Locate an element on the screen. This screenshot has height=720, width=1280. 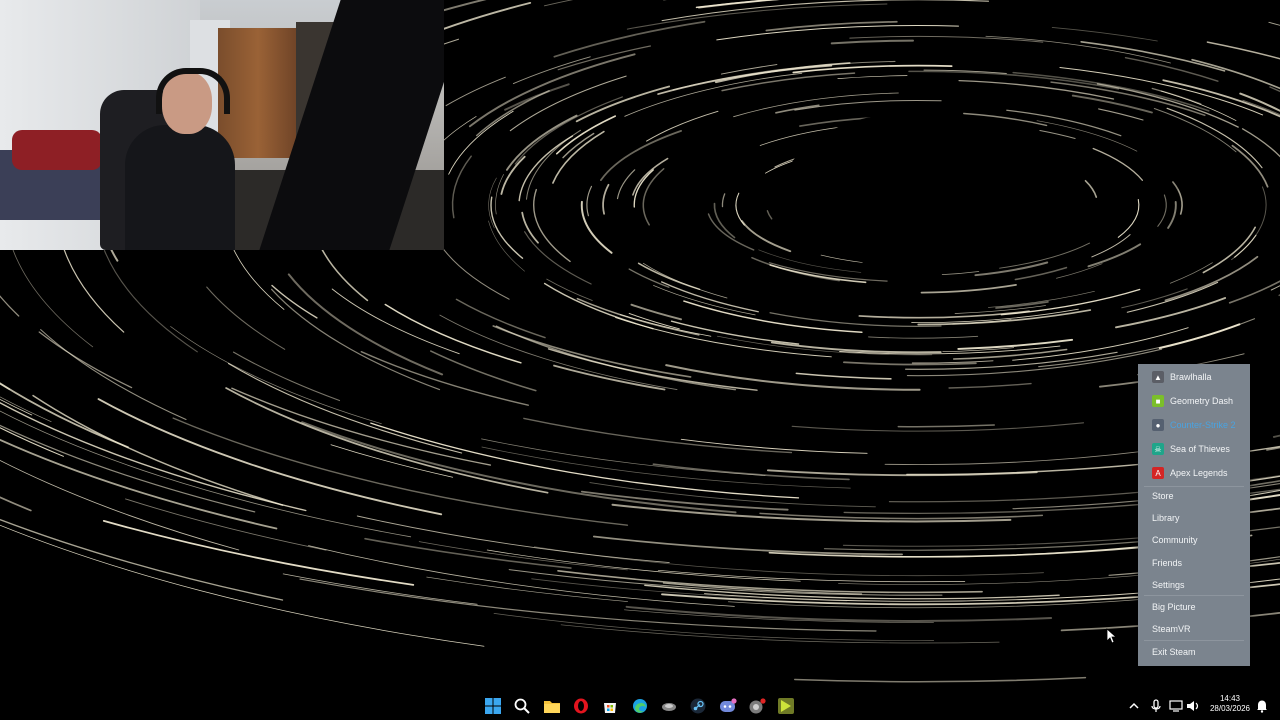
taskbar-clock: 14:43 28/03/2026 is located at coordinates (1230, 704).